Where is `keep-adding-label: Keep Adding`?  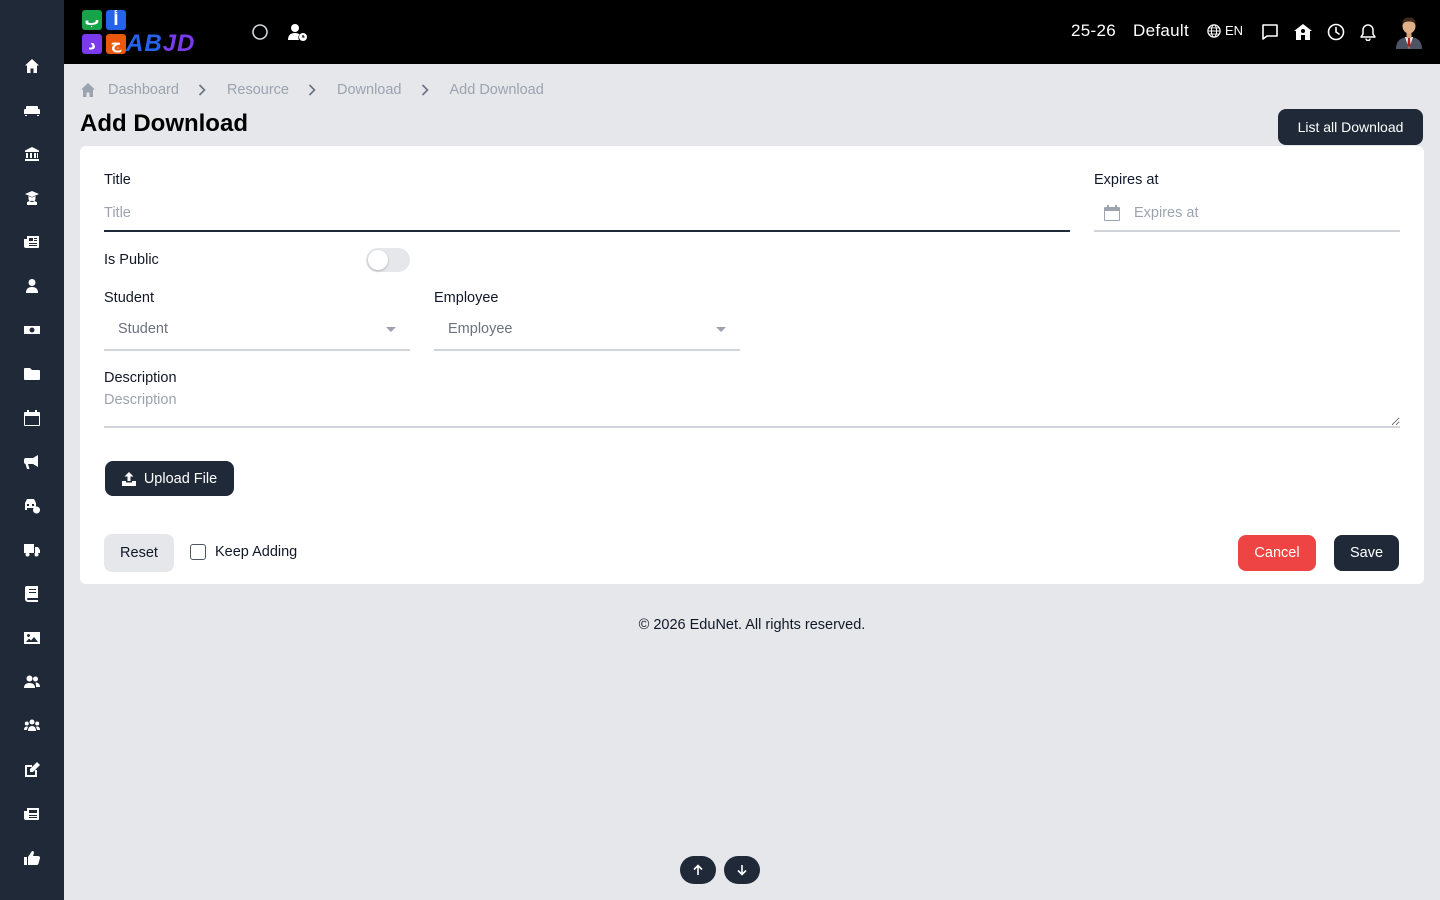 keep-adding-label: Keep Adding is located at coordinates (256, 552).